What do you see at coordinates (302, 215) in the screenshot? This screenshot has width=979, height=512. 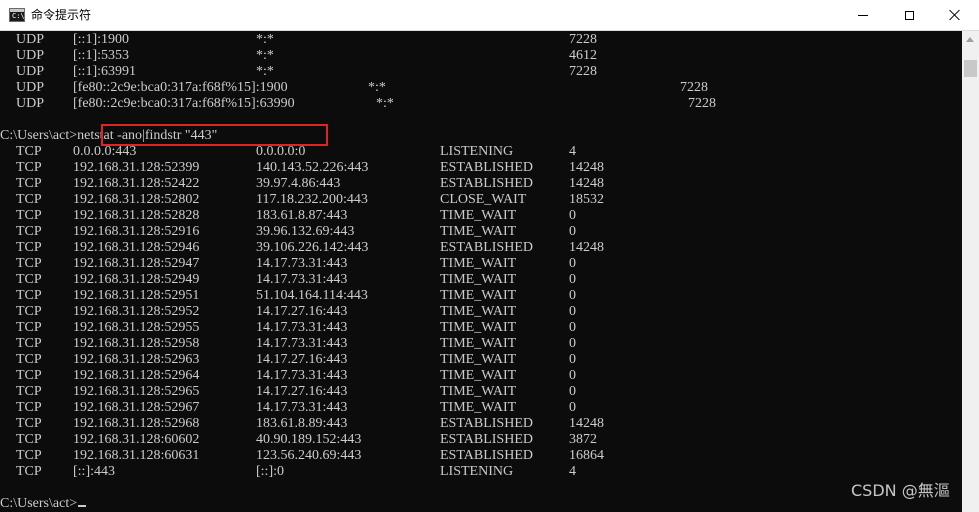 I see `cell-foreign: 183.61.8.87:443` at bounding box center [302, 215].